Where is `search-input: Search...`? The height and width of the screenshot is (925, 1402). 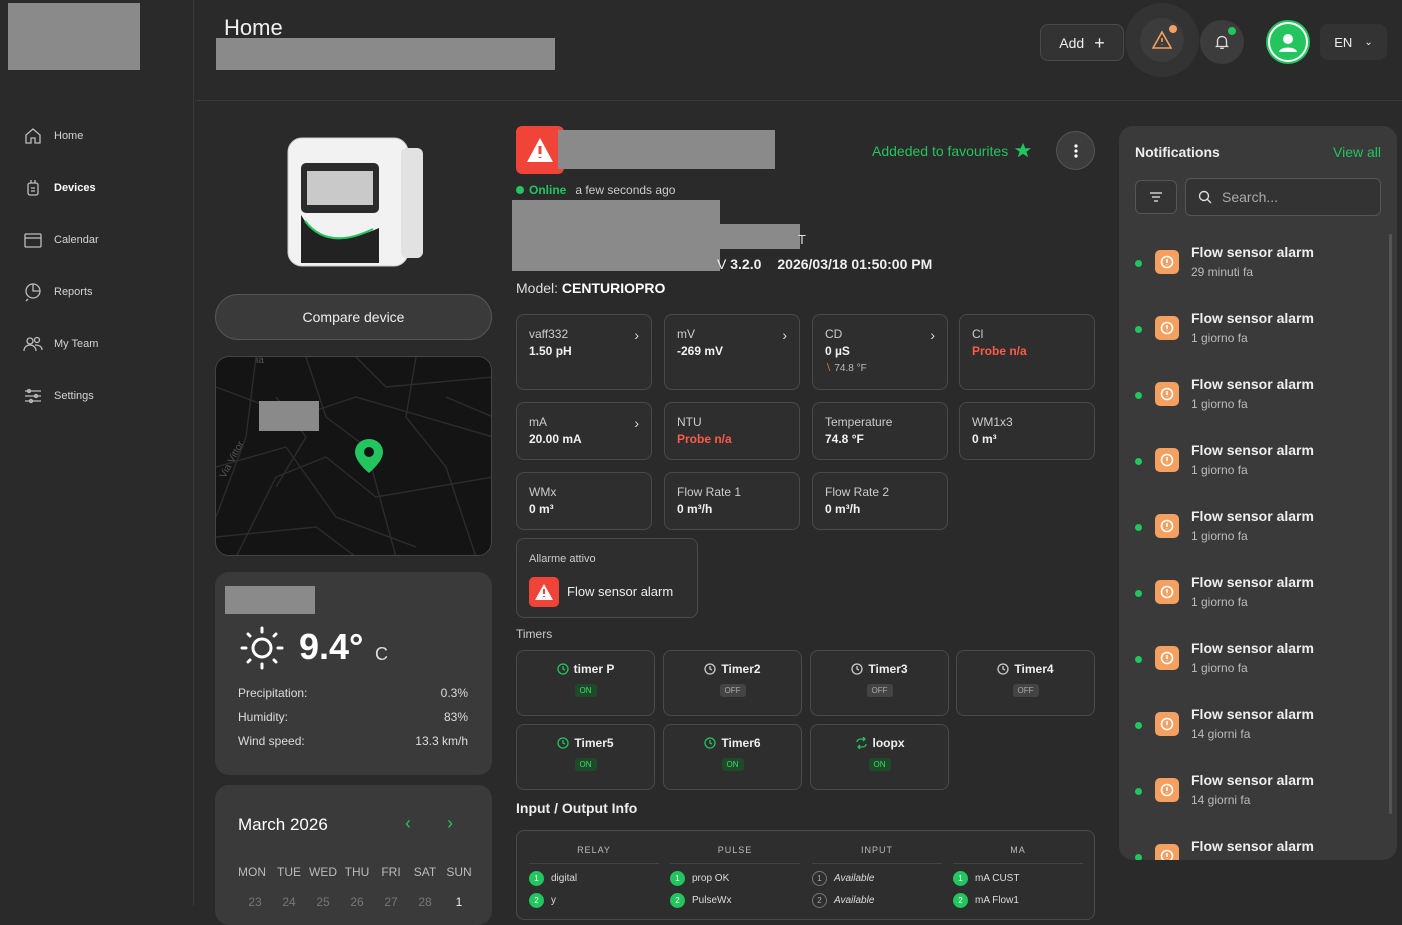 search-input: Search... is located at coordinates (1283, 197).